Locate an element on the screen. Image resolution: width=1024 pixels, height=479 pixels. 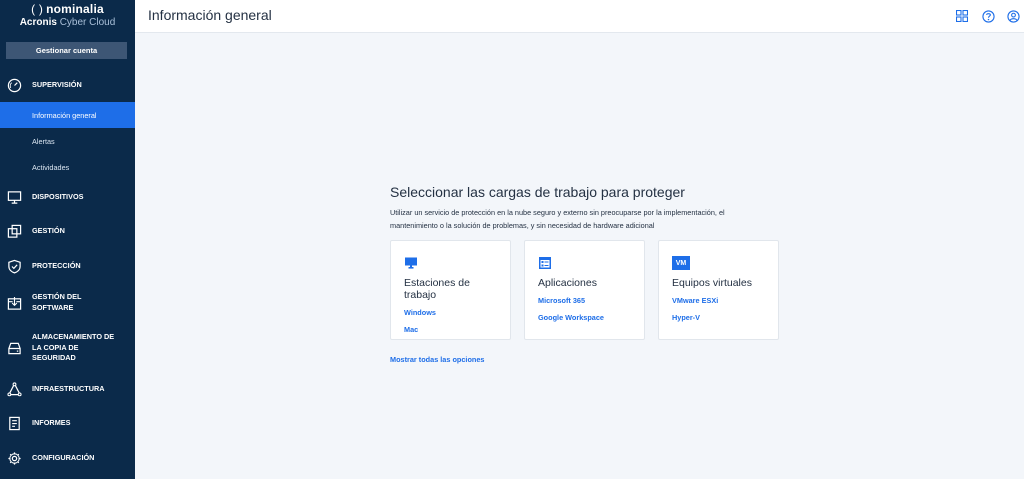
shield-icon is located at coordinates (14, 266).